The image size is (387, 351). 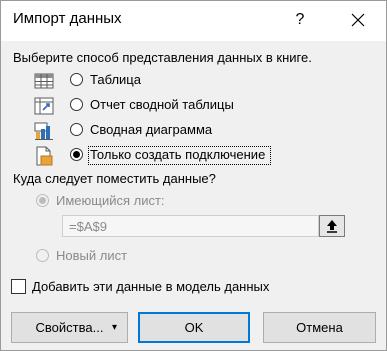 I want to click on option-pivot-chart-label: Сводная диаграмма, so click(x=151, y=129).